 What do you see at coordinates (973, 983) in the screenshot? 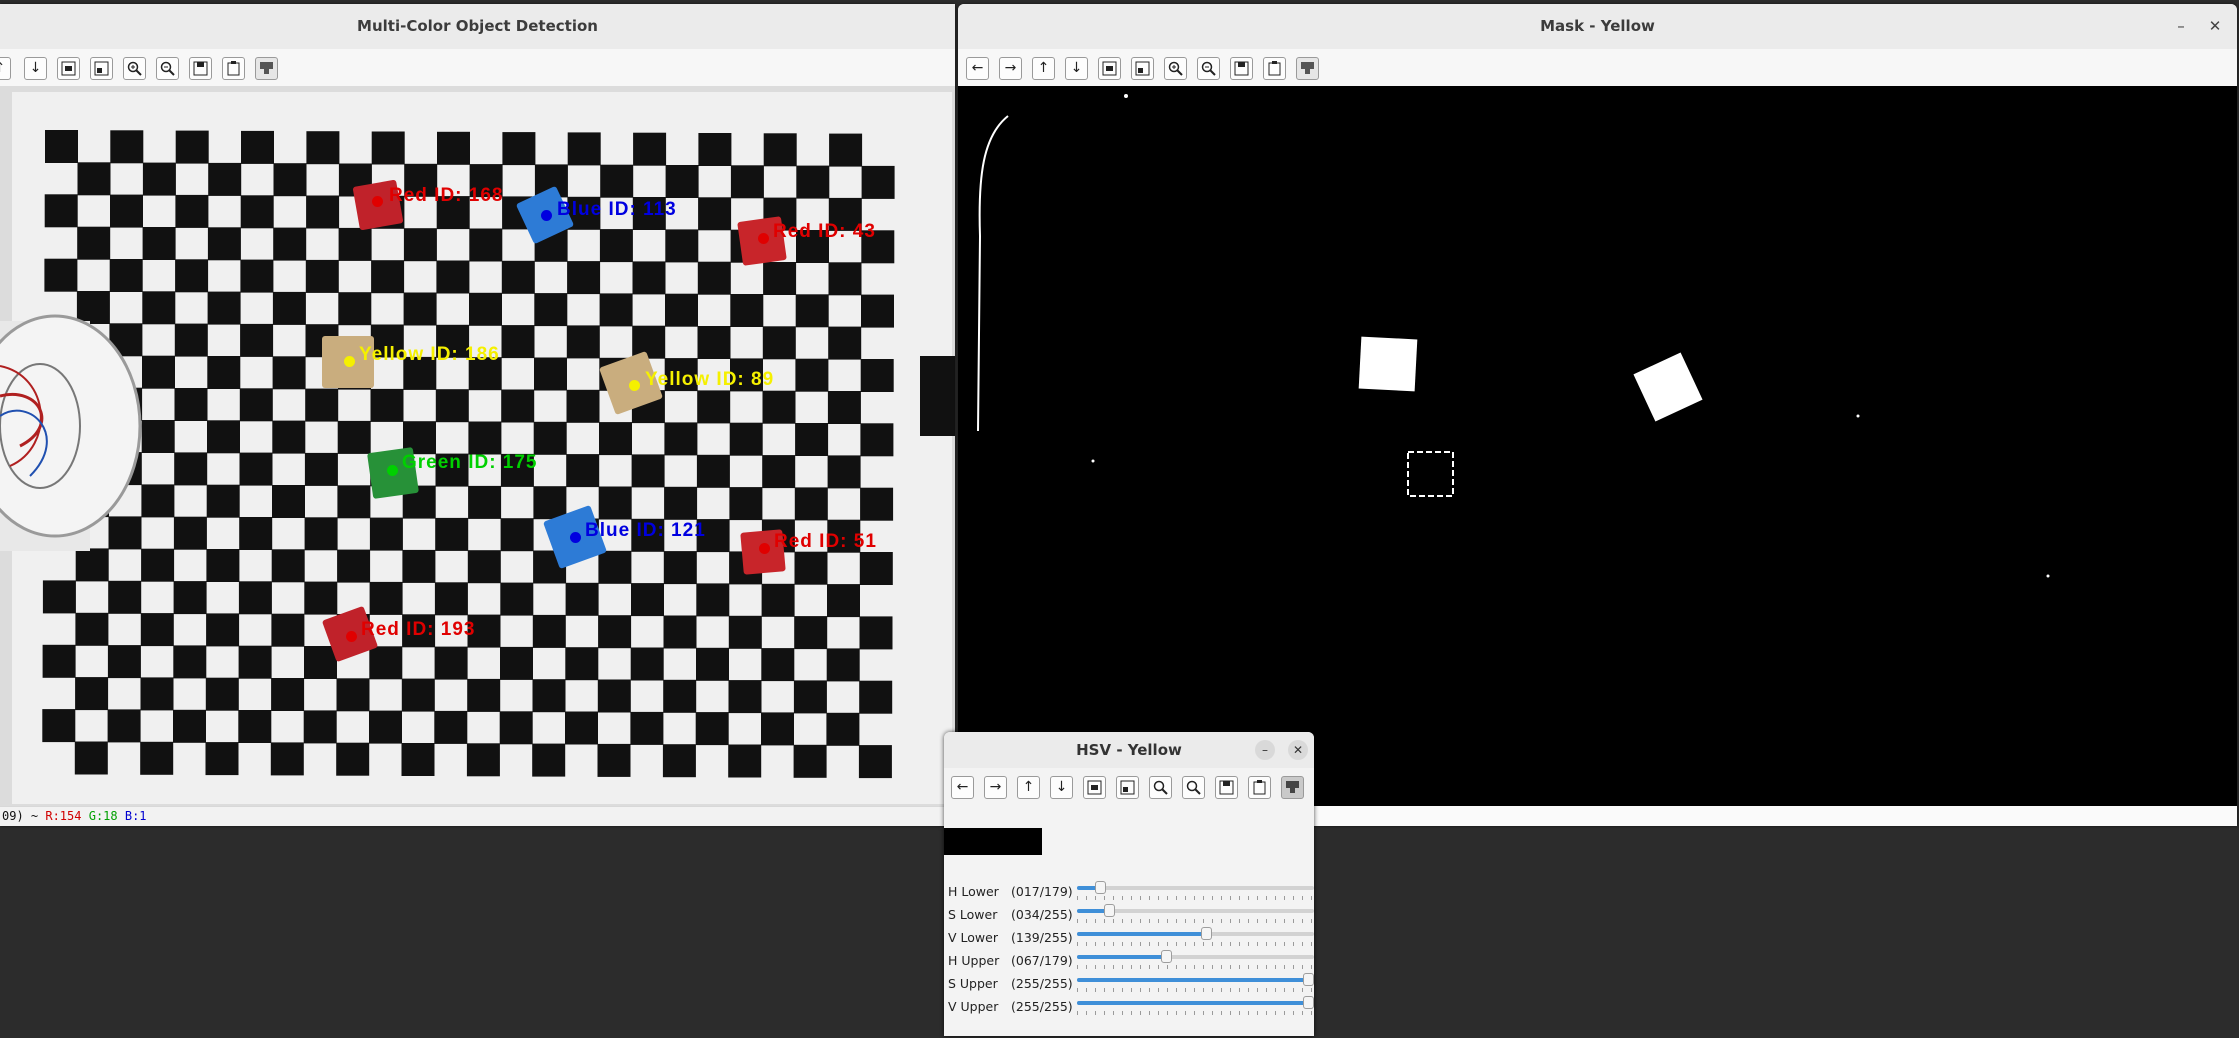
I see `slider-name: S Upper` at bounding box center [973, 983].